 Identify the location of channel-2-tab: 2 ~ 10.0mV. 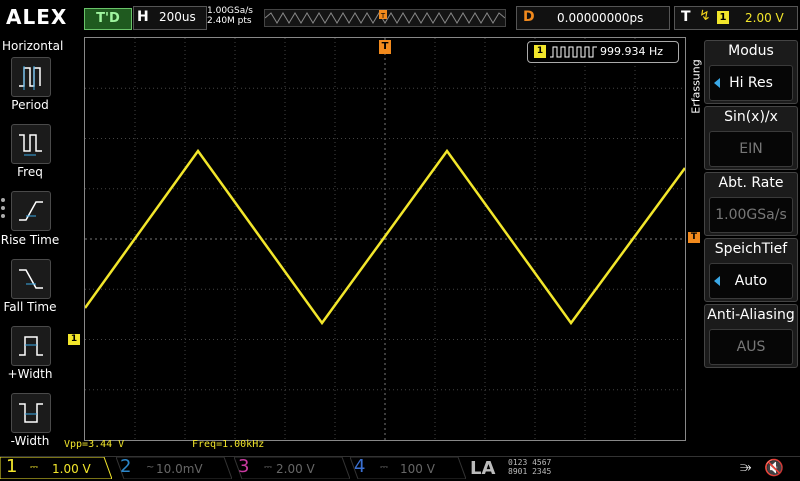
(174, 467).